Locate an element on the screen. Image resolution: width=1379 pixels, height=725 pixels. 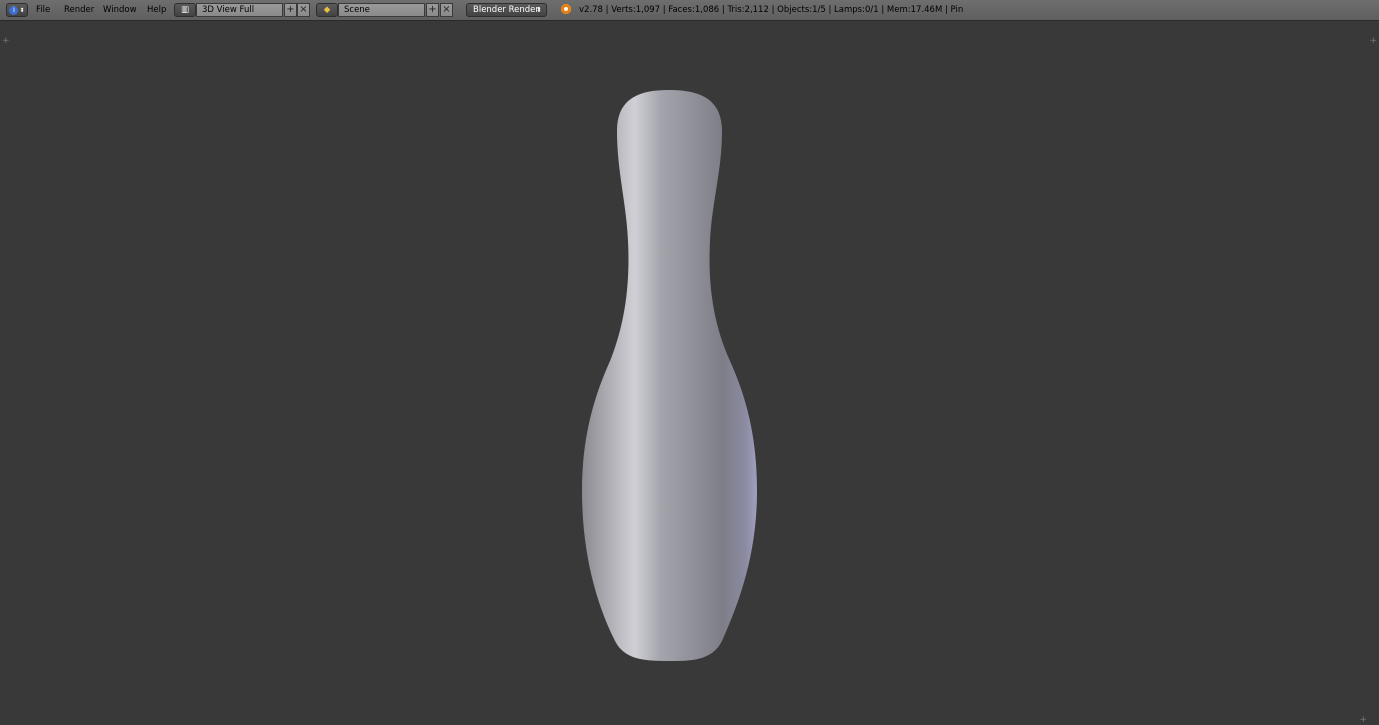
blender-logo-icon is located at coordinates (566, 9).